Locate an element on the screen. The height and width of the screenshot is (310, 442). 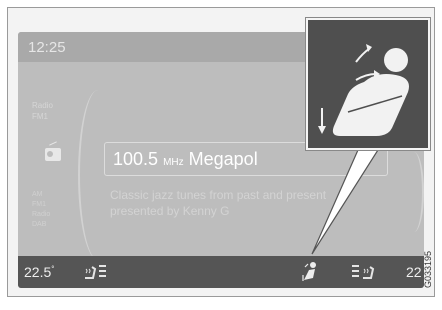
temperature-right: 22 is located at coordinates (414, 272).